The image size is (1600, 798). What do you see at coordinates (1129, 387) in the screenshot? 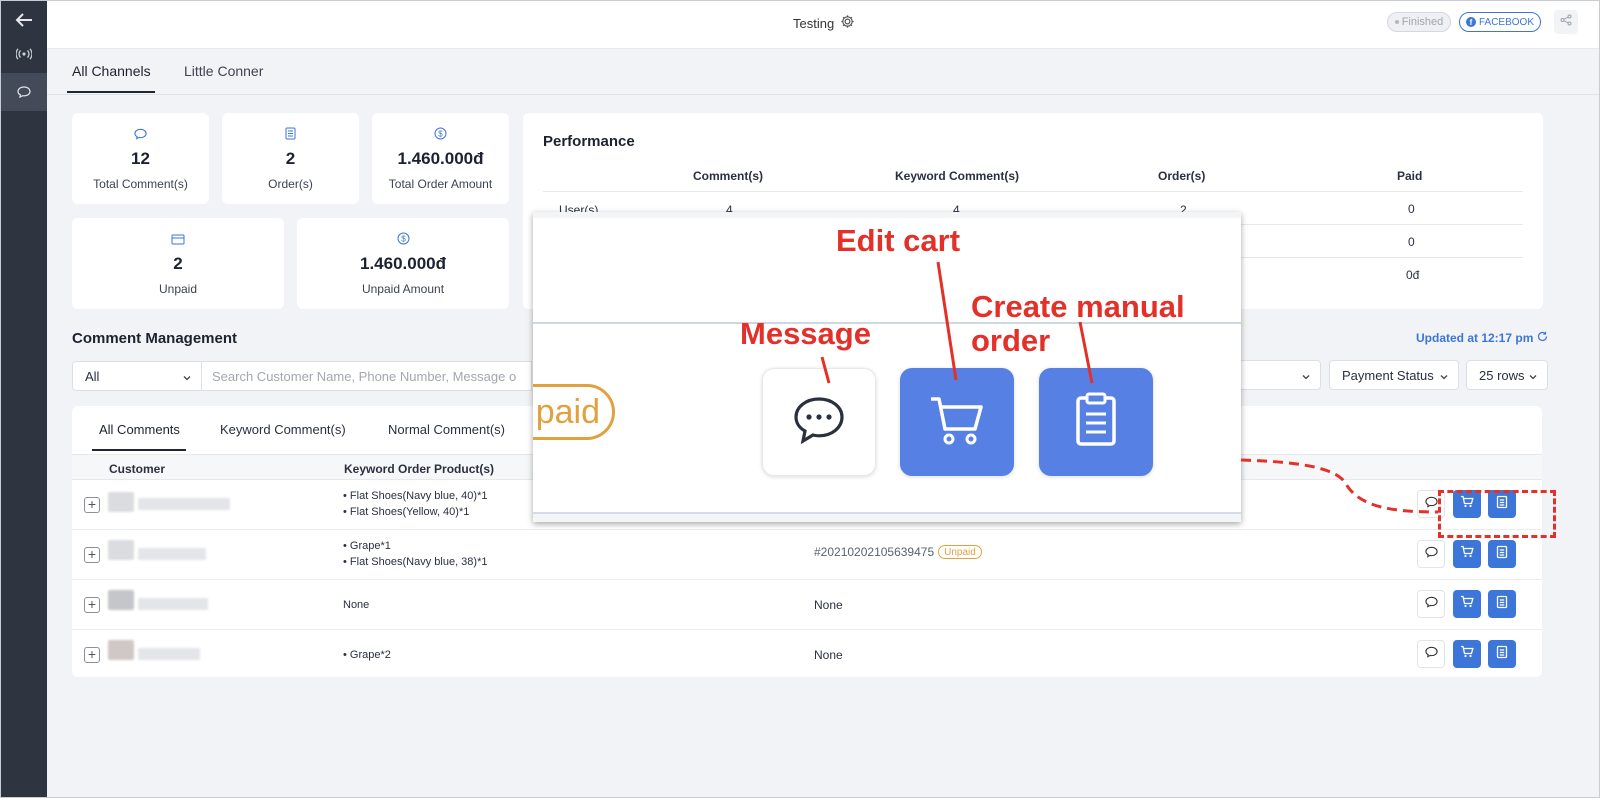
I see `annotation-arrows` at bounding box center [1129, 387].